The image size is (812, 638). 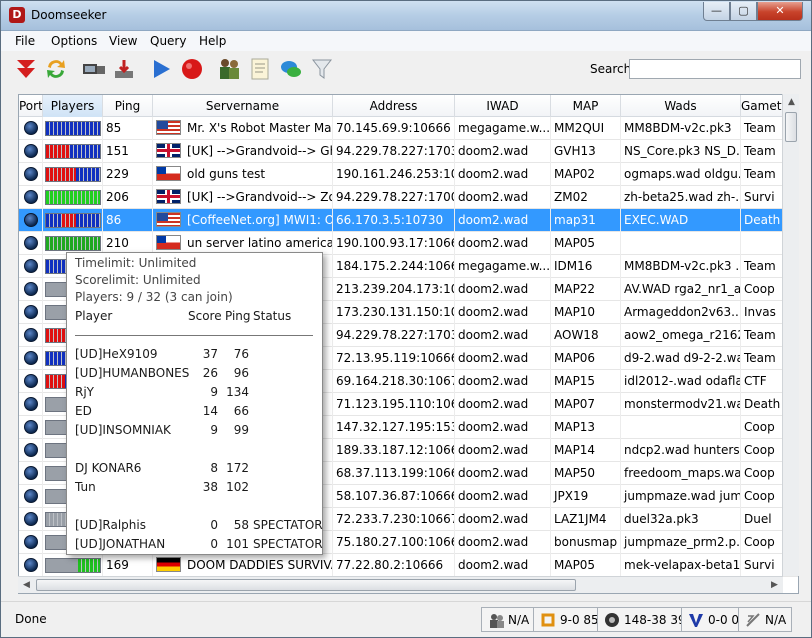 What do you see at coordinates (73, 106) in the screenshot?
I see `column-header-players: Players` at bounding box center [73, 106].